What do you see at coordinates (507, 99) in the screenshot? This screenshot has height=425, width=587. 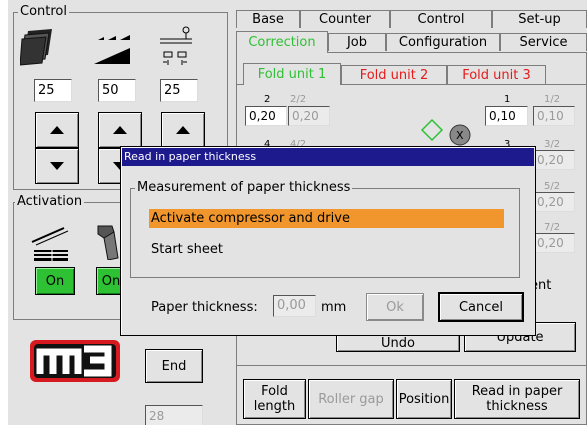 I see `fold-label-1: 1` at bounding box center [507, 99].